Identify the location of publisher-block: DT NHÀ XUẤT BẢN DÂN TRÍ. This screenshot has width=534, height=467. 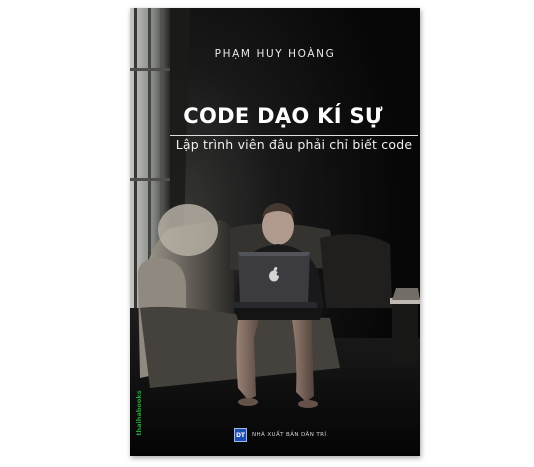
(280, 435).